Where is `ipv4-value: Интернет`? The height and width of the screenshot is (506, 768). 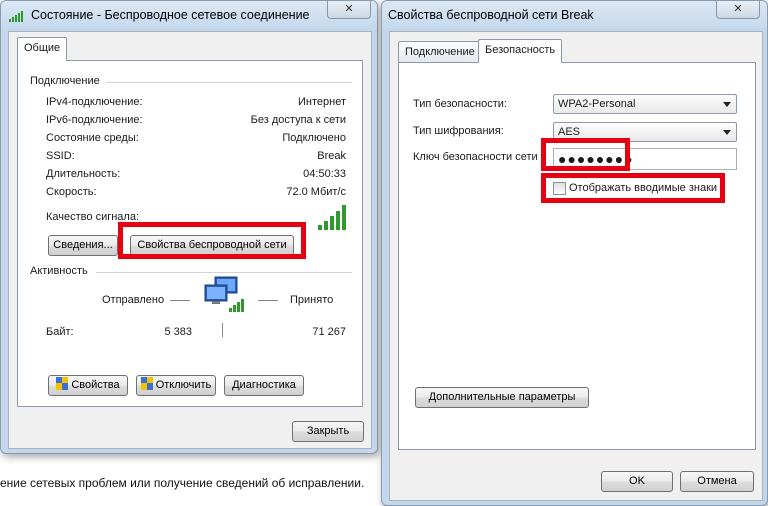 ipv4-value: Интернет is located at coordinates (322, 102).